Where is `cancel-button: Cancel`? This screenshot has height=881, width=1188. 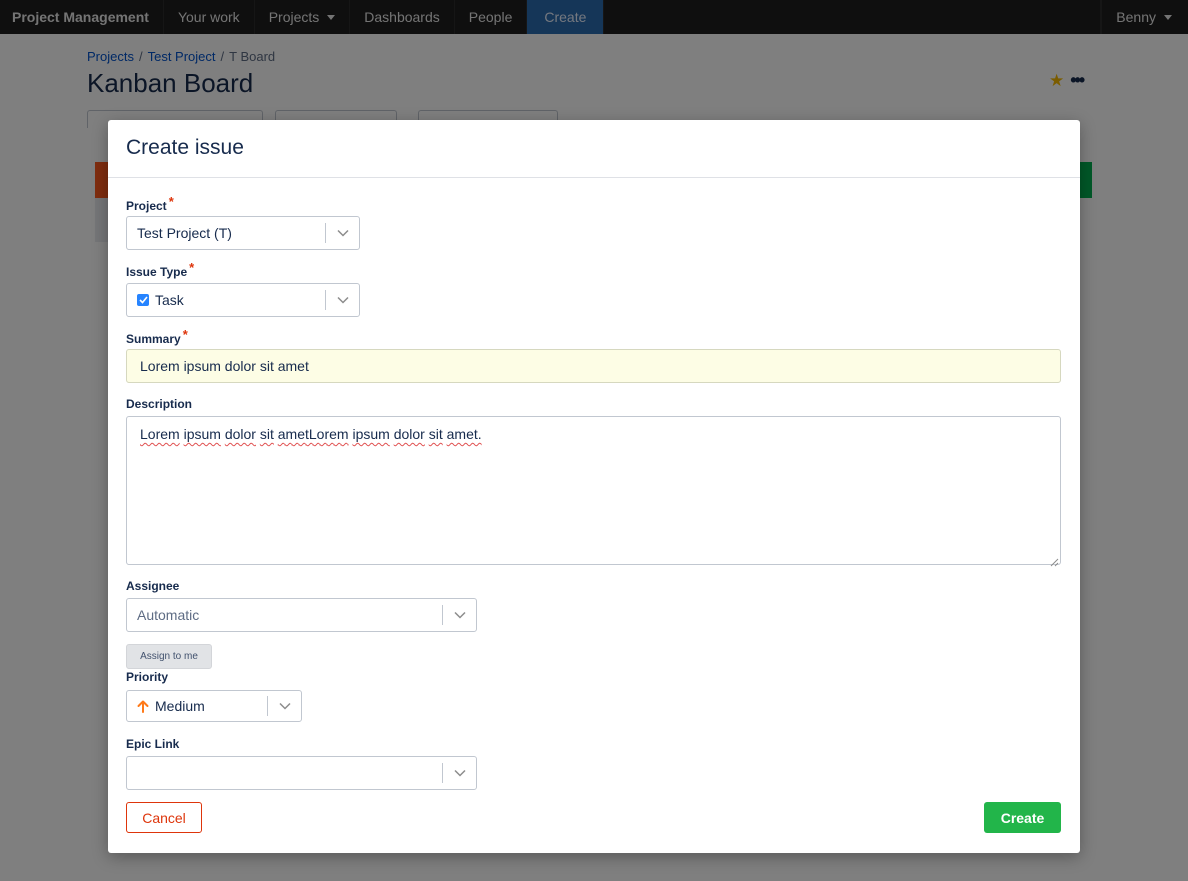 cancel-button: Cancel is located at coordinates (164, 817).